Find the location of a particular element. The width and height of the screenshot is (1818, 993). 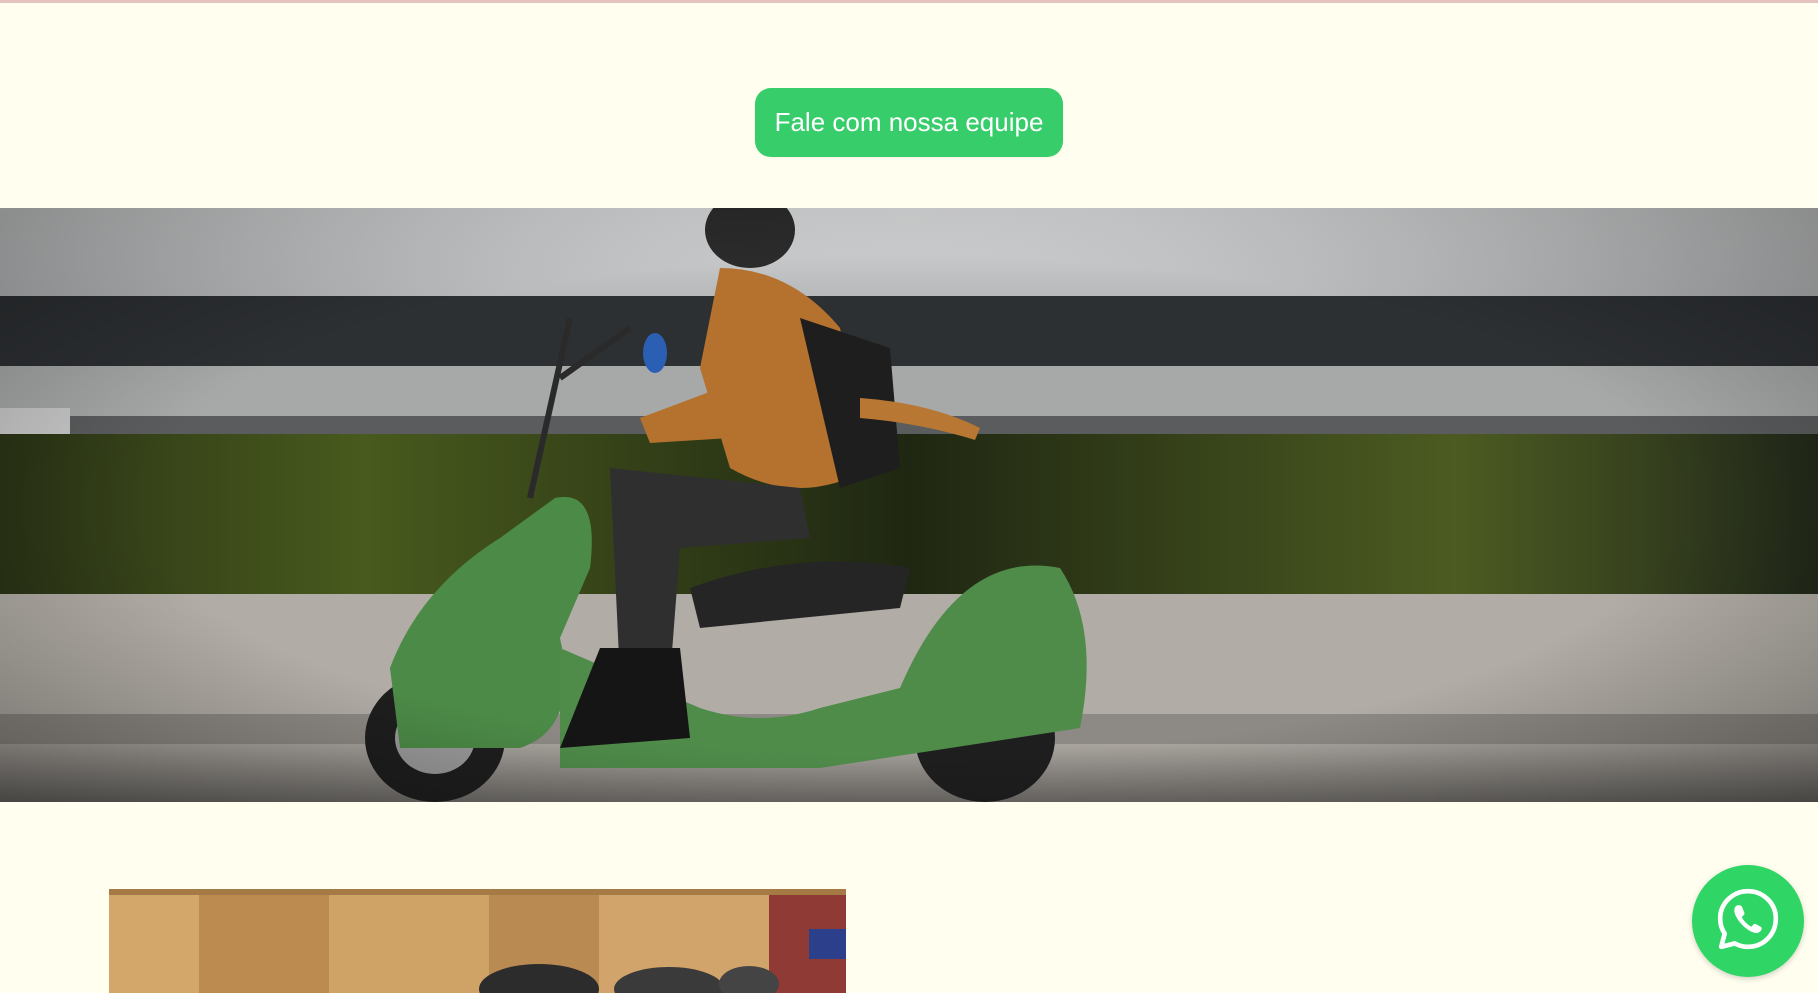

whatsapp-button is located at coordinates (1748, 921).